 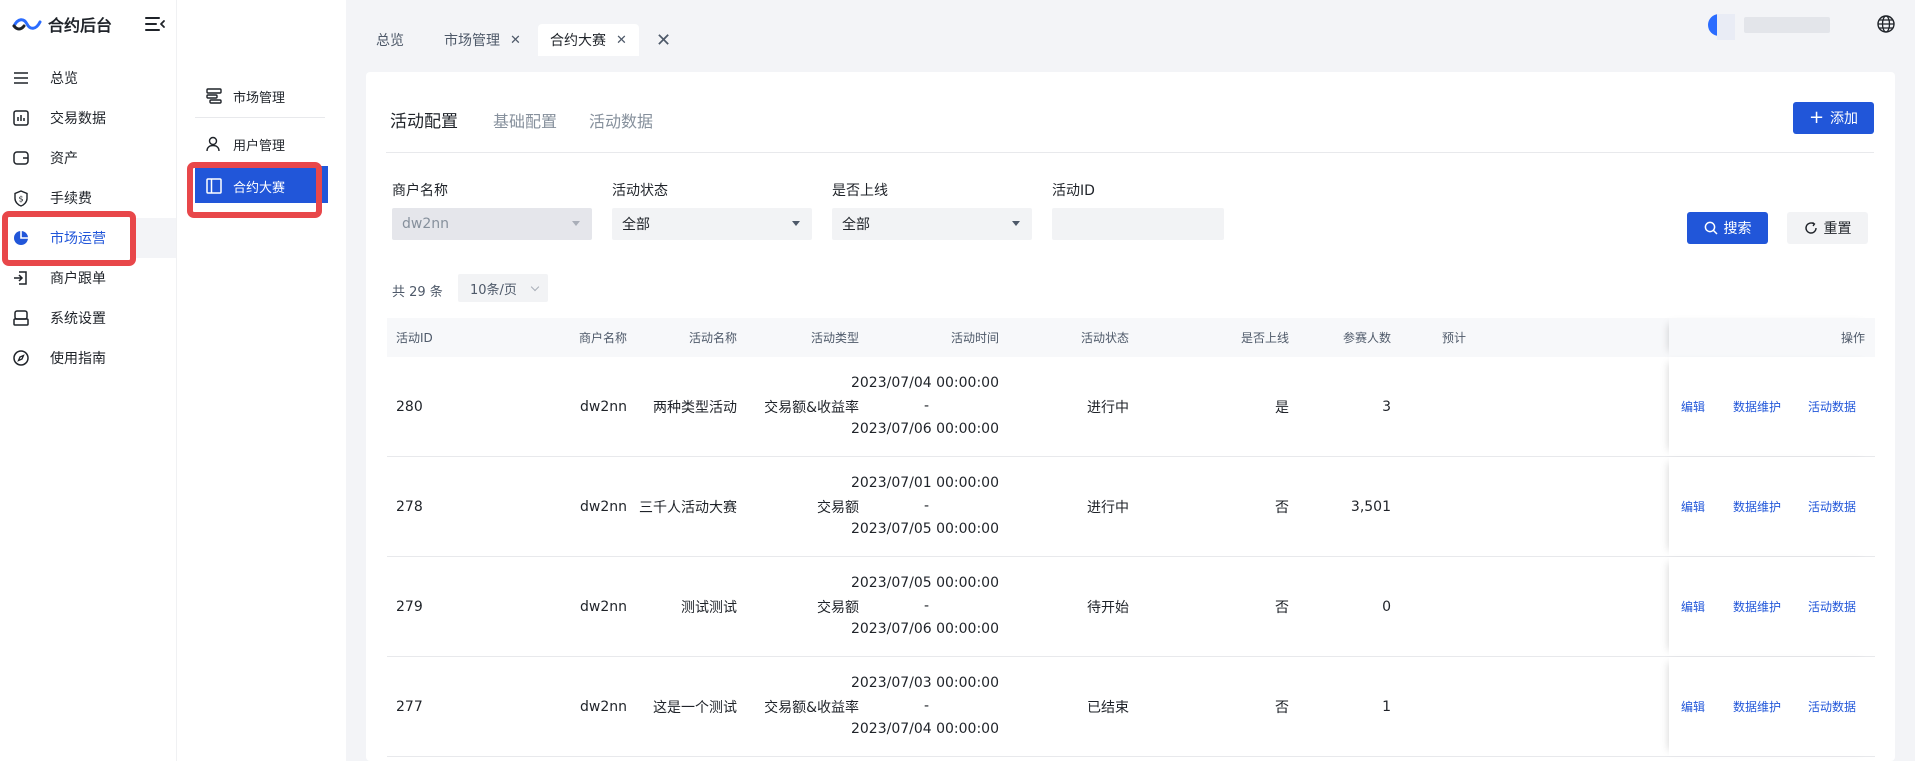 What do you see at coordinates (640, 191) in the screenshot?
I see `filter-status-label: 活动状态` at bounding box center [640, 191].